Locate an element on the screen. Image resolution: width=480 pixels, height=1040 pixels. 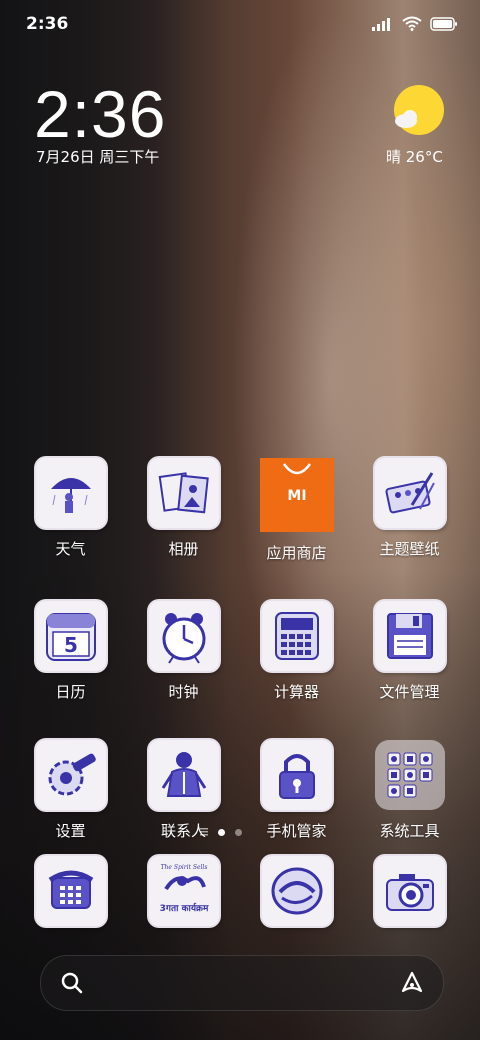
dock-phone is located at coordinates (70, 891).